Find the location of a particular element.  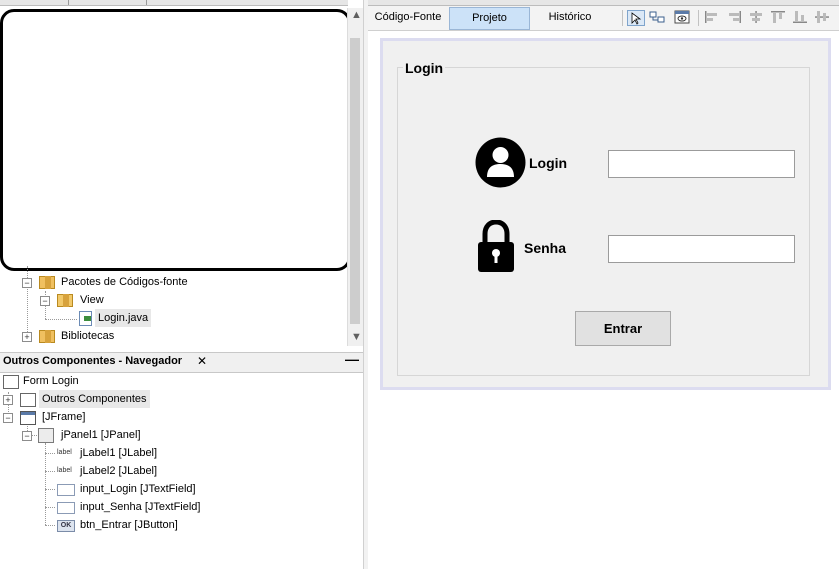

connection-mode-icon is located at coordinates (657, 17).